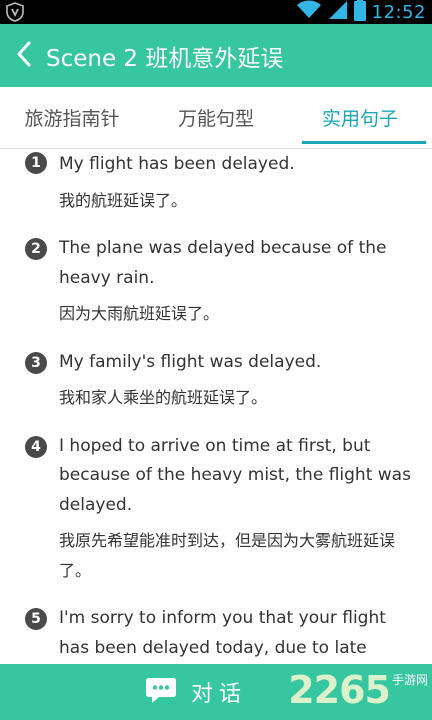 Image resolution: width=432 pixels, height=720 pixels. What do you see at coordinates (72, 117) in the screenshot?
I see `tab-travel-guide: 旅游指南针` at bounding box center [72, 117].